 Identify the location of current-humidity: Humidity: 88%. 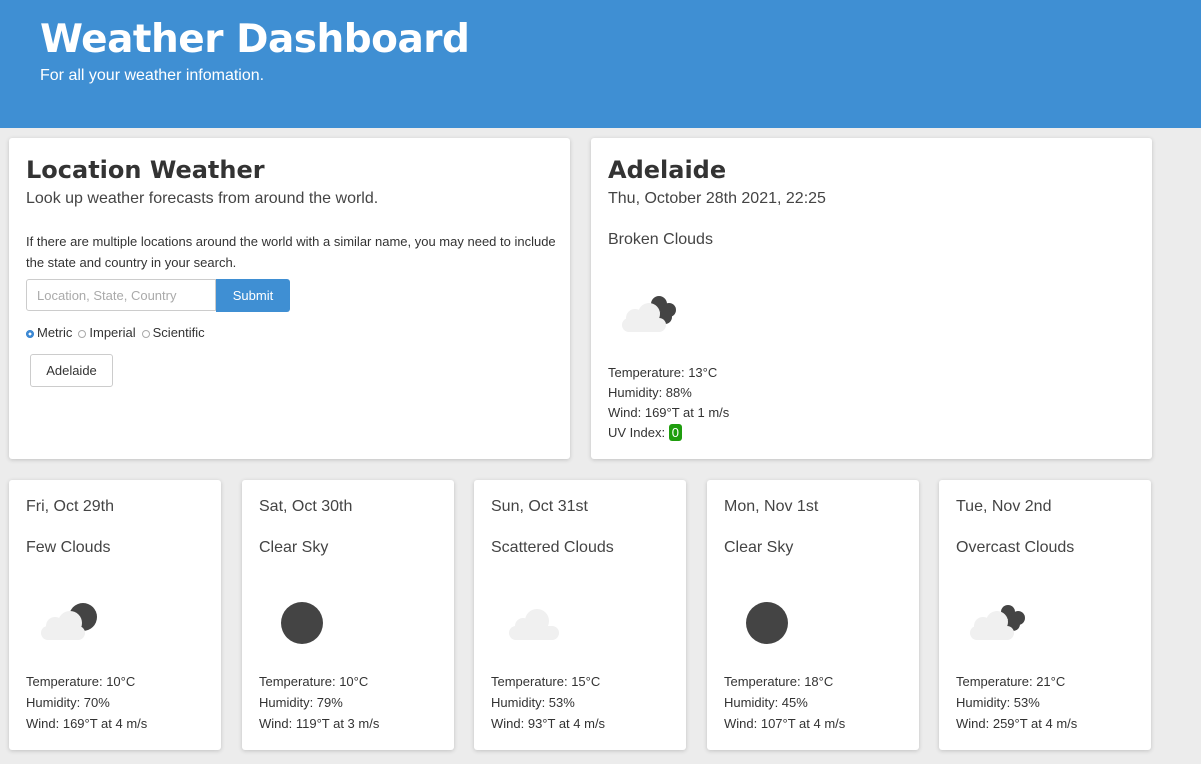
(650, 392).